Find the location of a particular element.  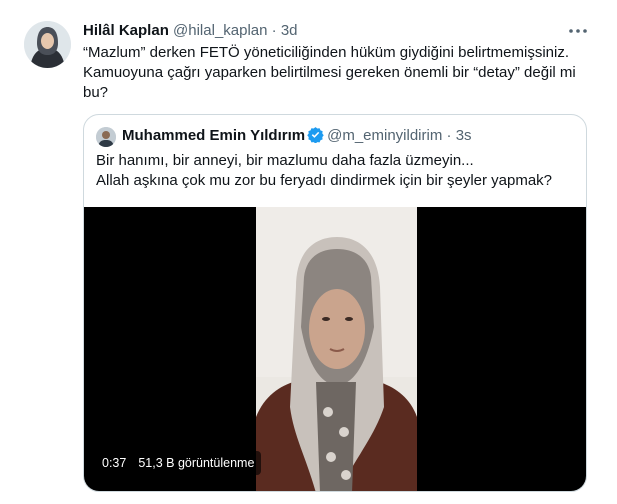

author-name: Hilâl Kaplan is located at coordinates (126, 30).